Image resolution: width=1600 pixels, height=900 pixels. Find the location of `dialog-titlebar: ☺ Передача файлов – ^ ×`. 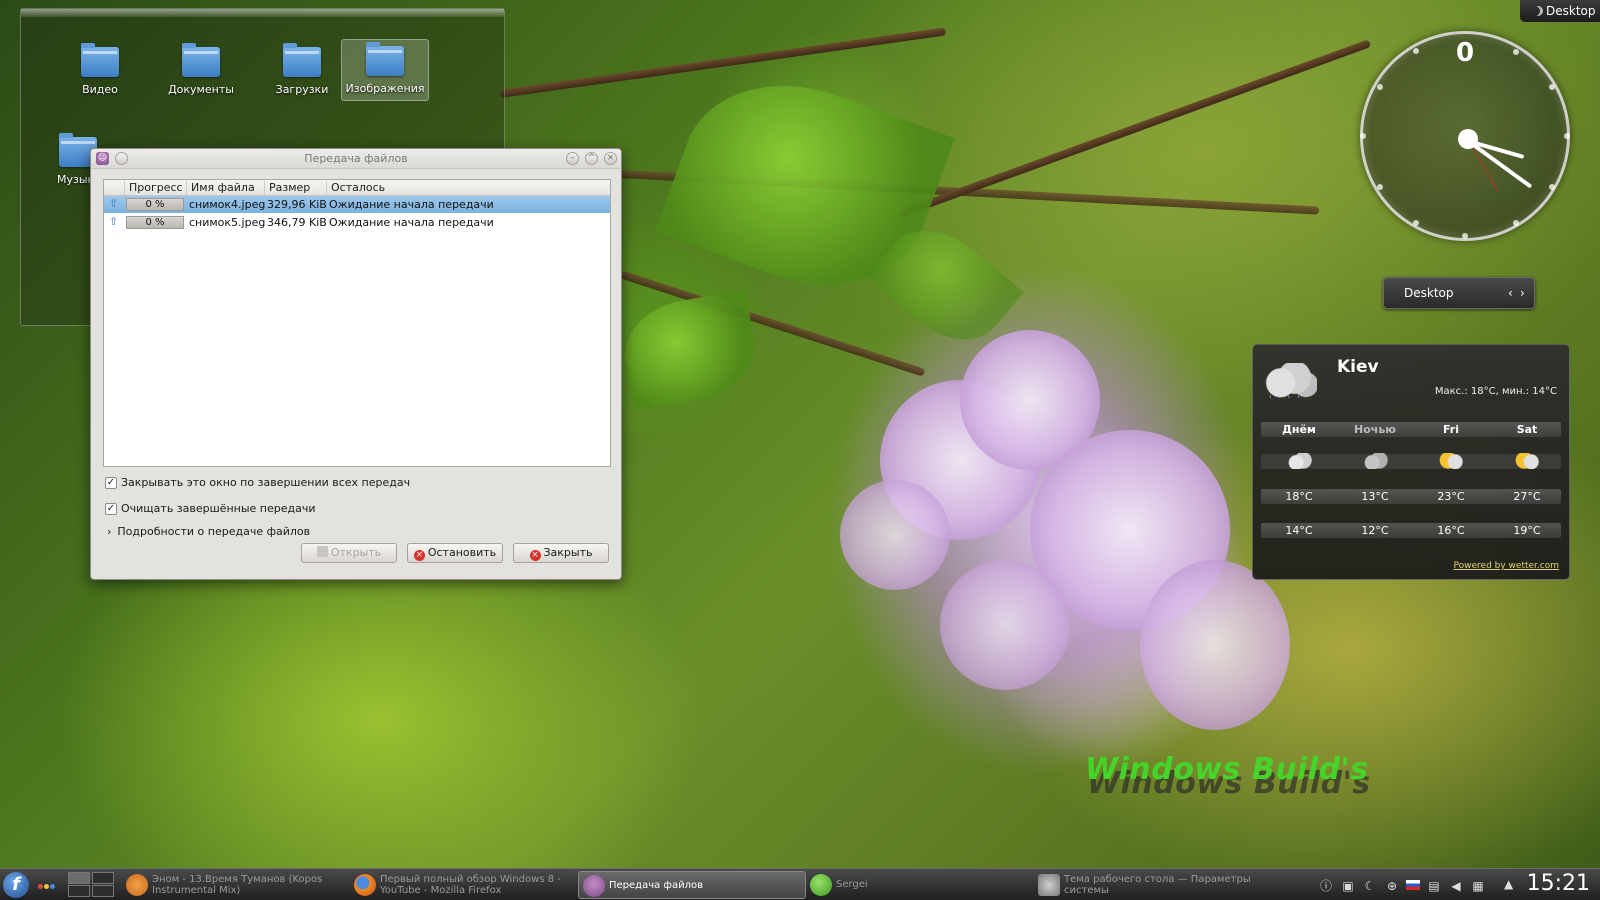

dialog-titlebar: ☺ Передача файлов – ^ × is located at coordinates (356, 159).